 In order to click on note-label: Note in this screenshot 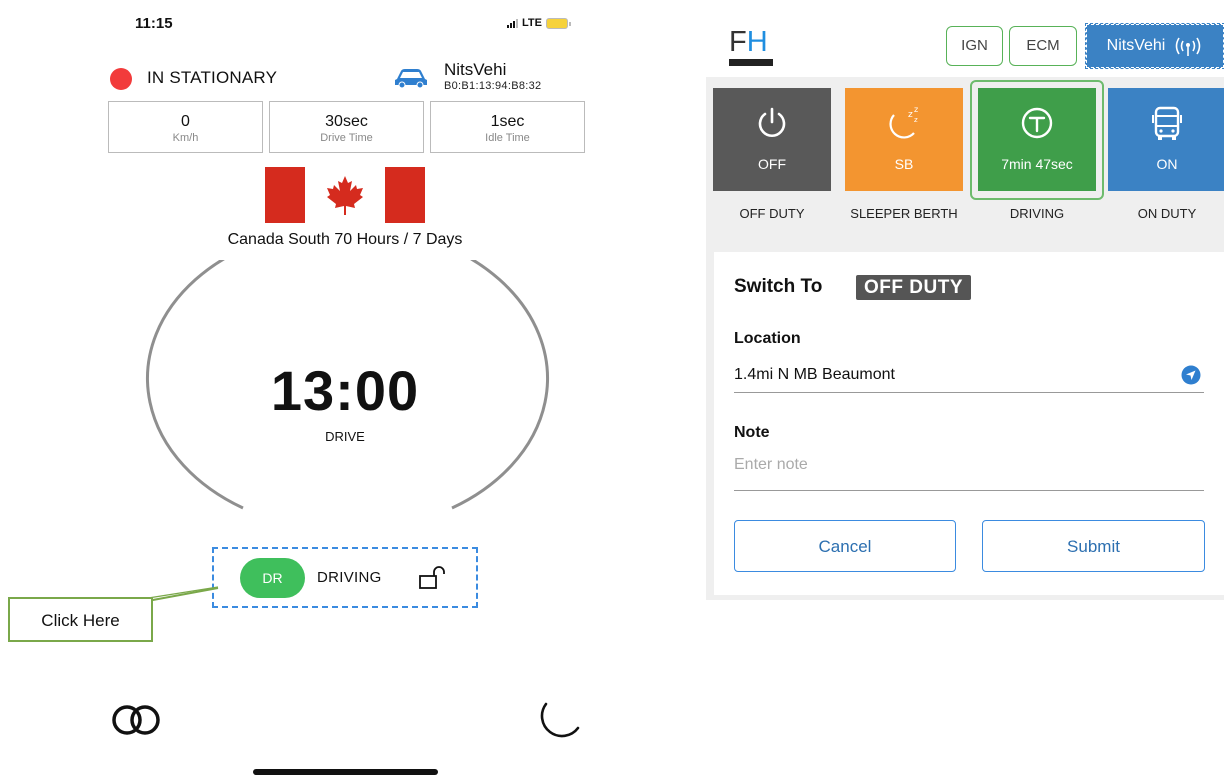, I will do `click(752, 432)`.